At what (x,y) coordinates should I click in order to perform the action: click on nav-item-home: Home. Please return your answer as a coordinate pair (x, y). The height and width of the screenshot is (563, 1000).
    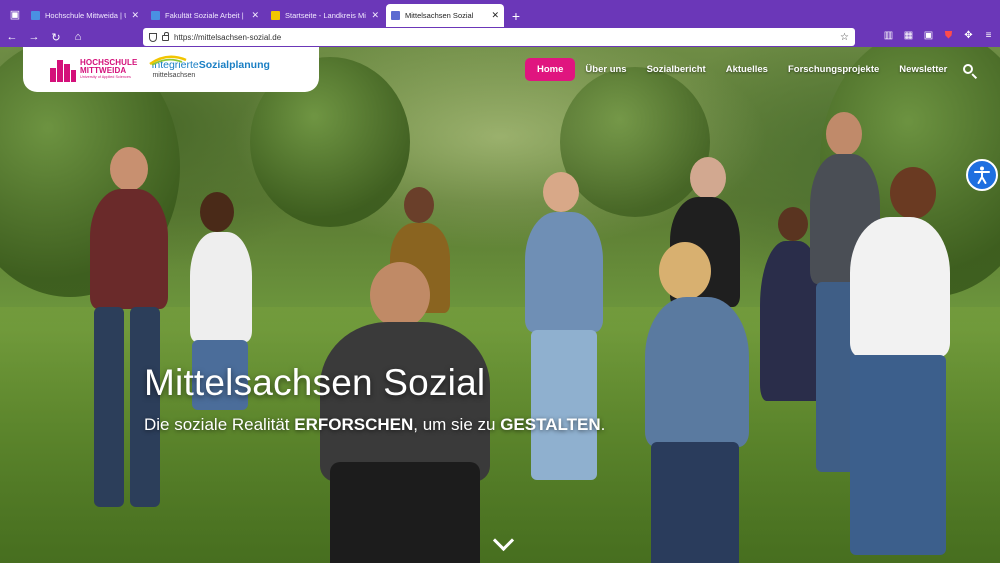
    Looking at the image, I should click on (550, 69).